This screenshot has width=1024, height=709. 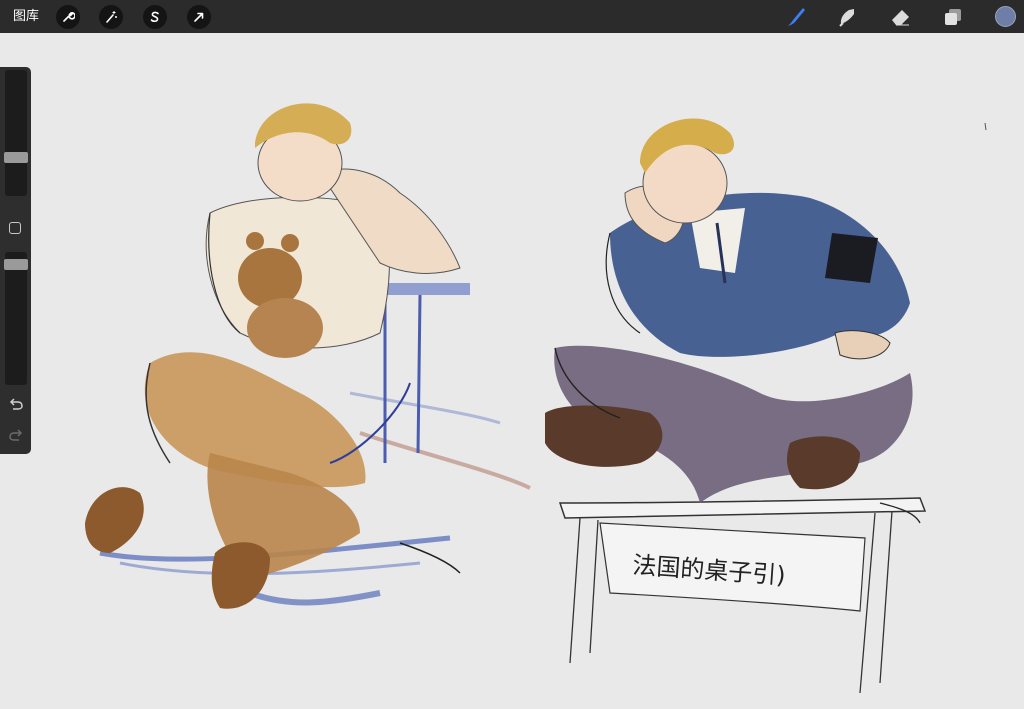 What do you see at coordinates (796, 17) in the screenshot?
I see `brush-icon` at bounding box center [796, 17].